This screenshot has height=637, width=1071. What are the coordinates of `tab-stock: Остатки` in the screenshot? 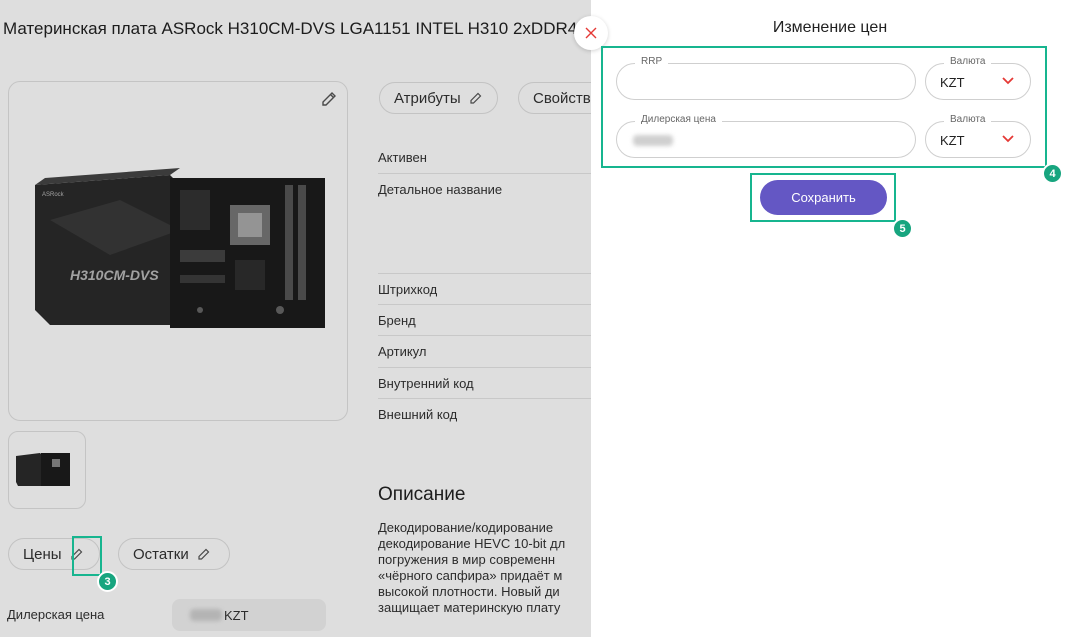 It's located at (174, 554).